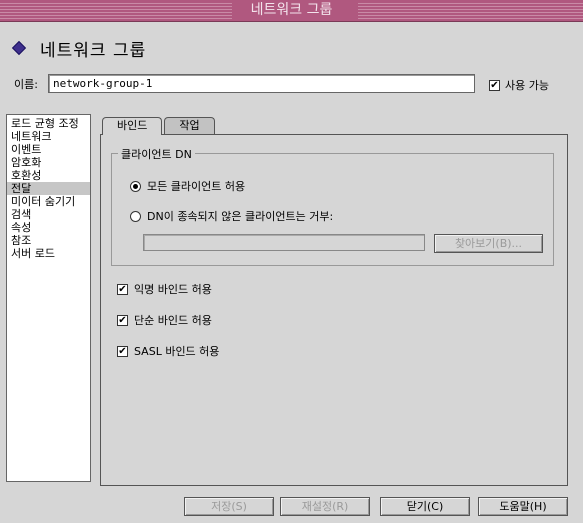 The width and height of the screenshot is (583, 523). I want to click on anonymous-bind-option: ✔ 익명 바인드 허용, so click(164, 289).